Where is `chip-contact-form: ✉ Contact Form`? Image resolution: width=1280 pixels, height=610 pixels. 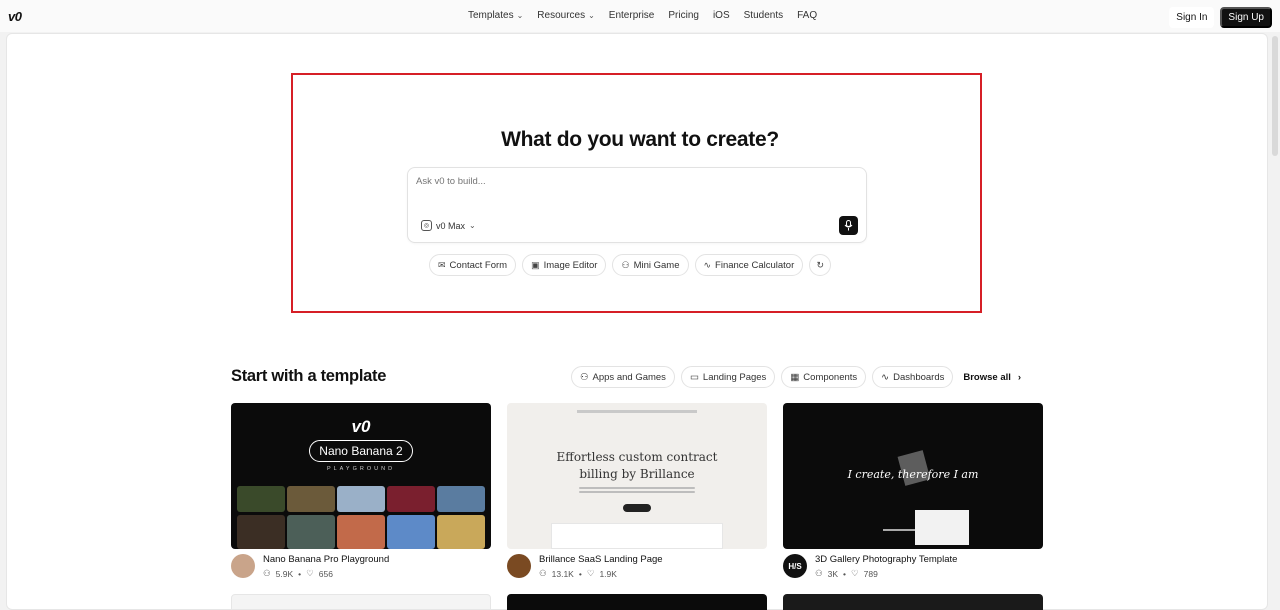 chip-contact-form: ✉ Contact Form is located at coordinates (473, 265).